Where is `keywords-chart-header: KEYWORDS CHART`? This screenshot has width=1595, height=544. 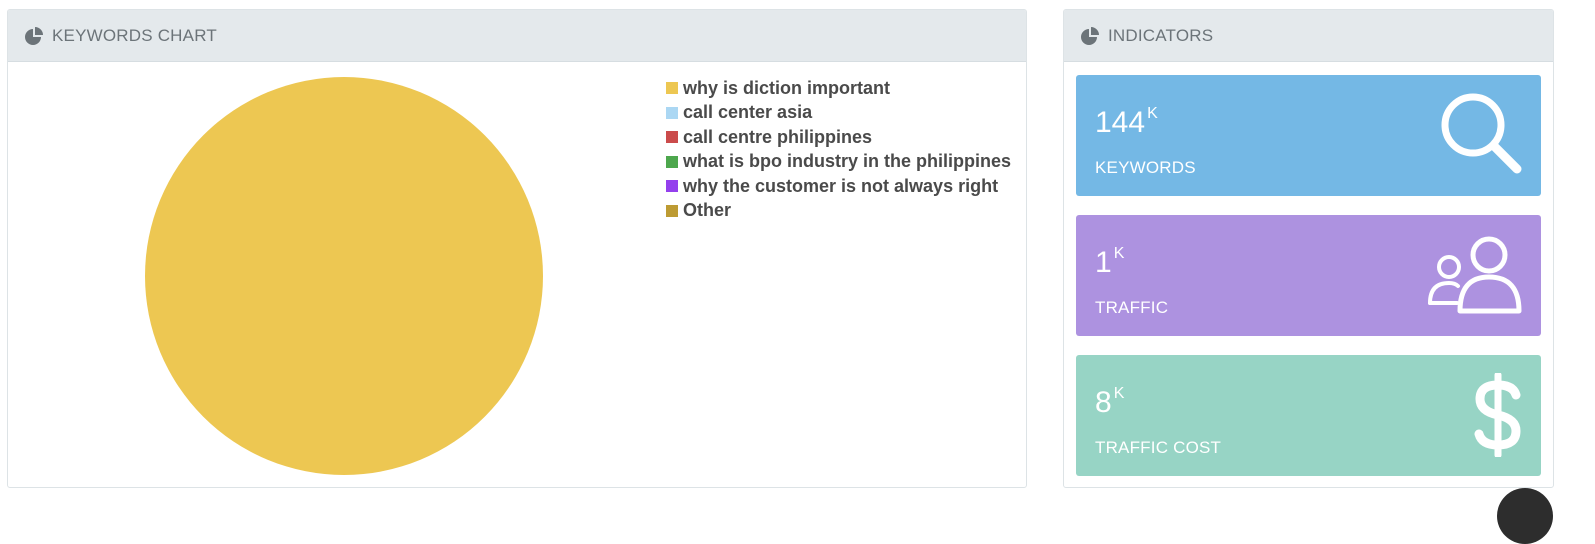 keywords-chart-header: KEYWORDS CHART is located at coordinates (517, 36).